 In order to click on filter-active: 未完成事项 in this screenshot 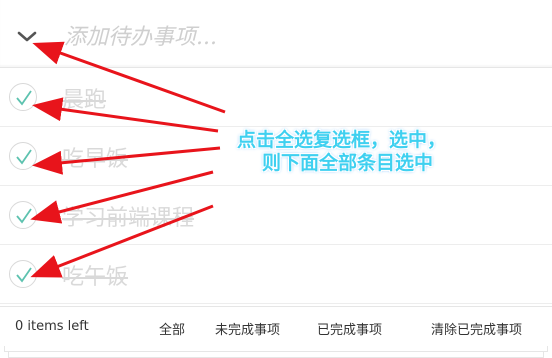, I will do `click(247, 328)`.